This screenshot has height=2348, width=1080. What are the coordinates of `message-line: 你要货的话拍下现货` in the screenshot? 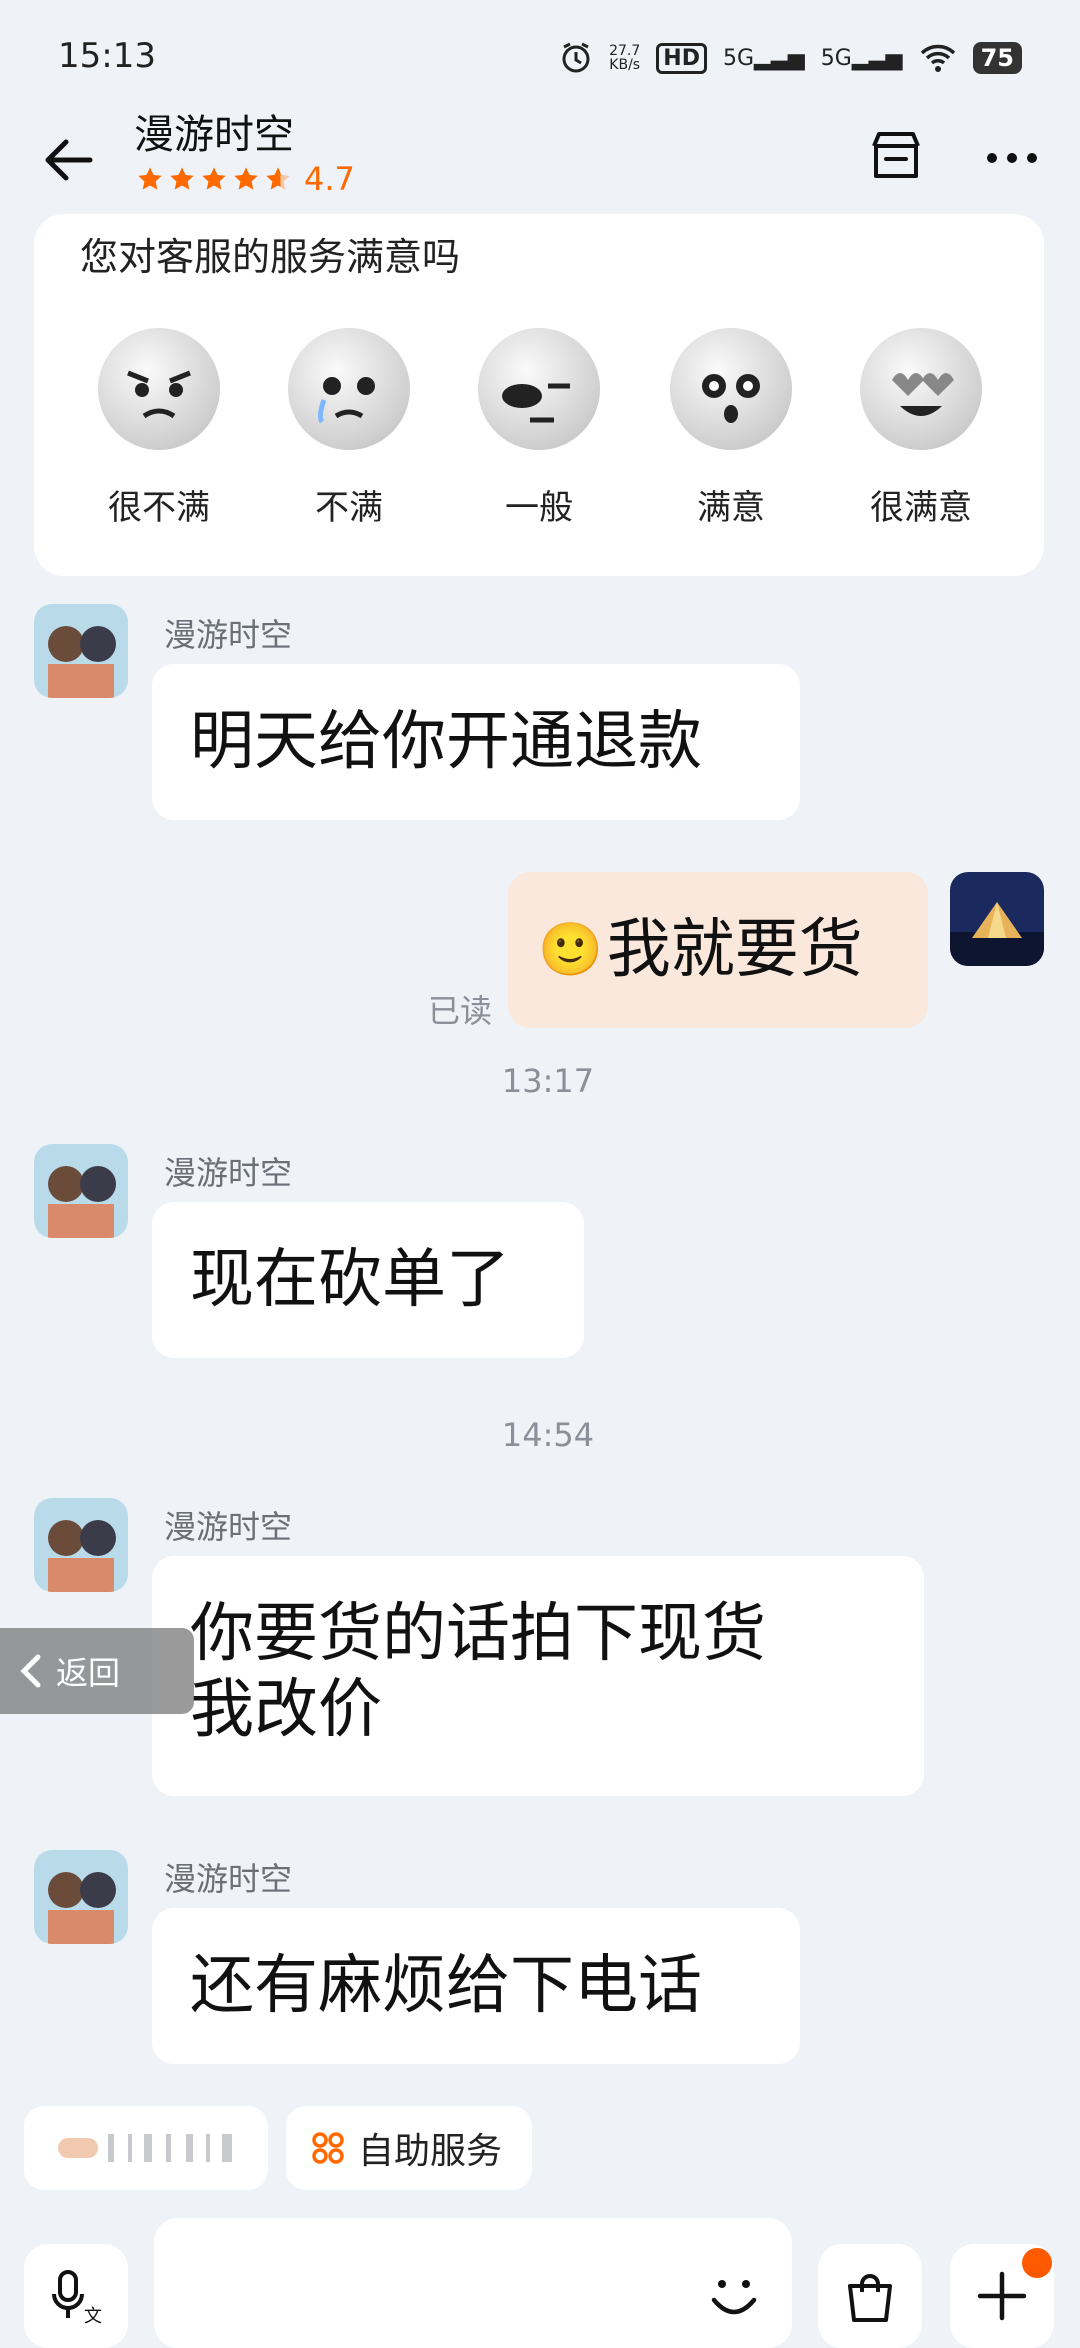 It's located at (478, 1634).